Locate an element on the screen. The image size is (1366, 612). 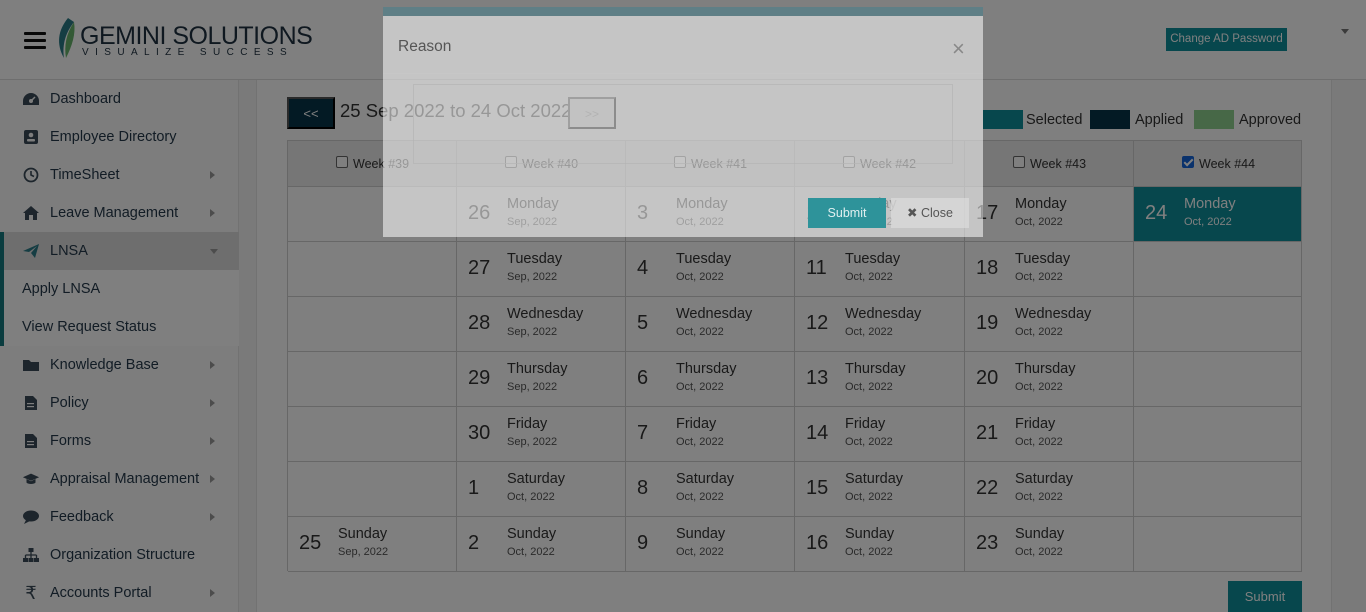
modal-close-label: Close is located at coordinates (936, 213).